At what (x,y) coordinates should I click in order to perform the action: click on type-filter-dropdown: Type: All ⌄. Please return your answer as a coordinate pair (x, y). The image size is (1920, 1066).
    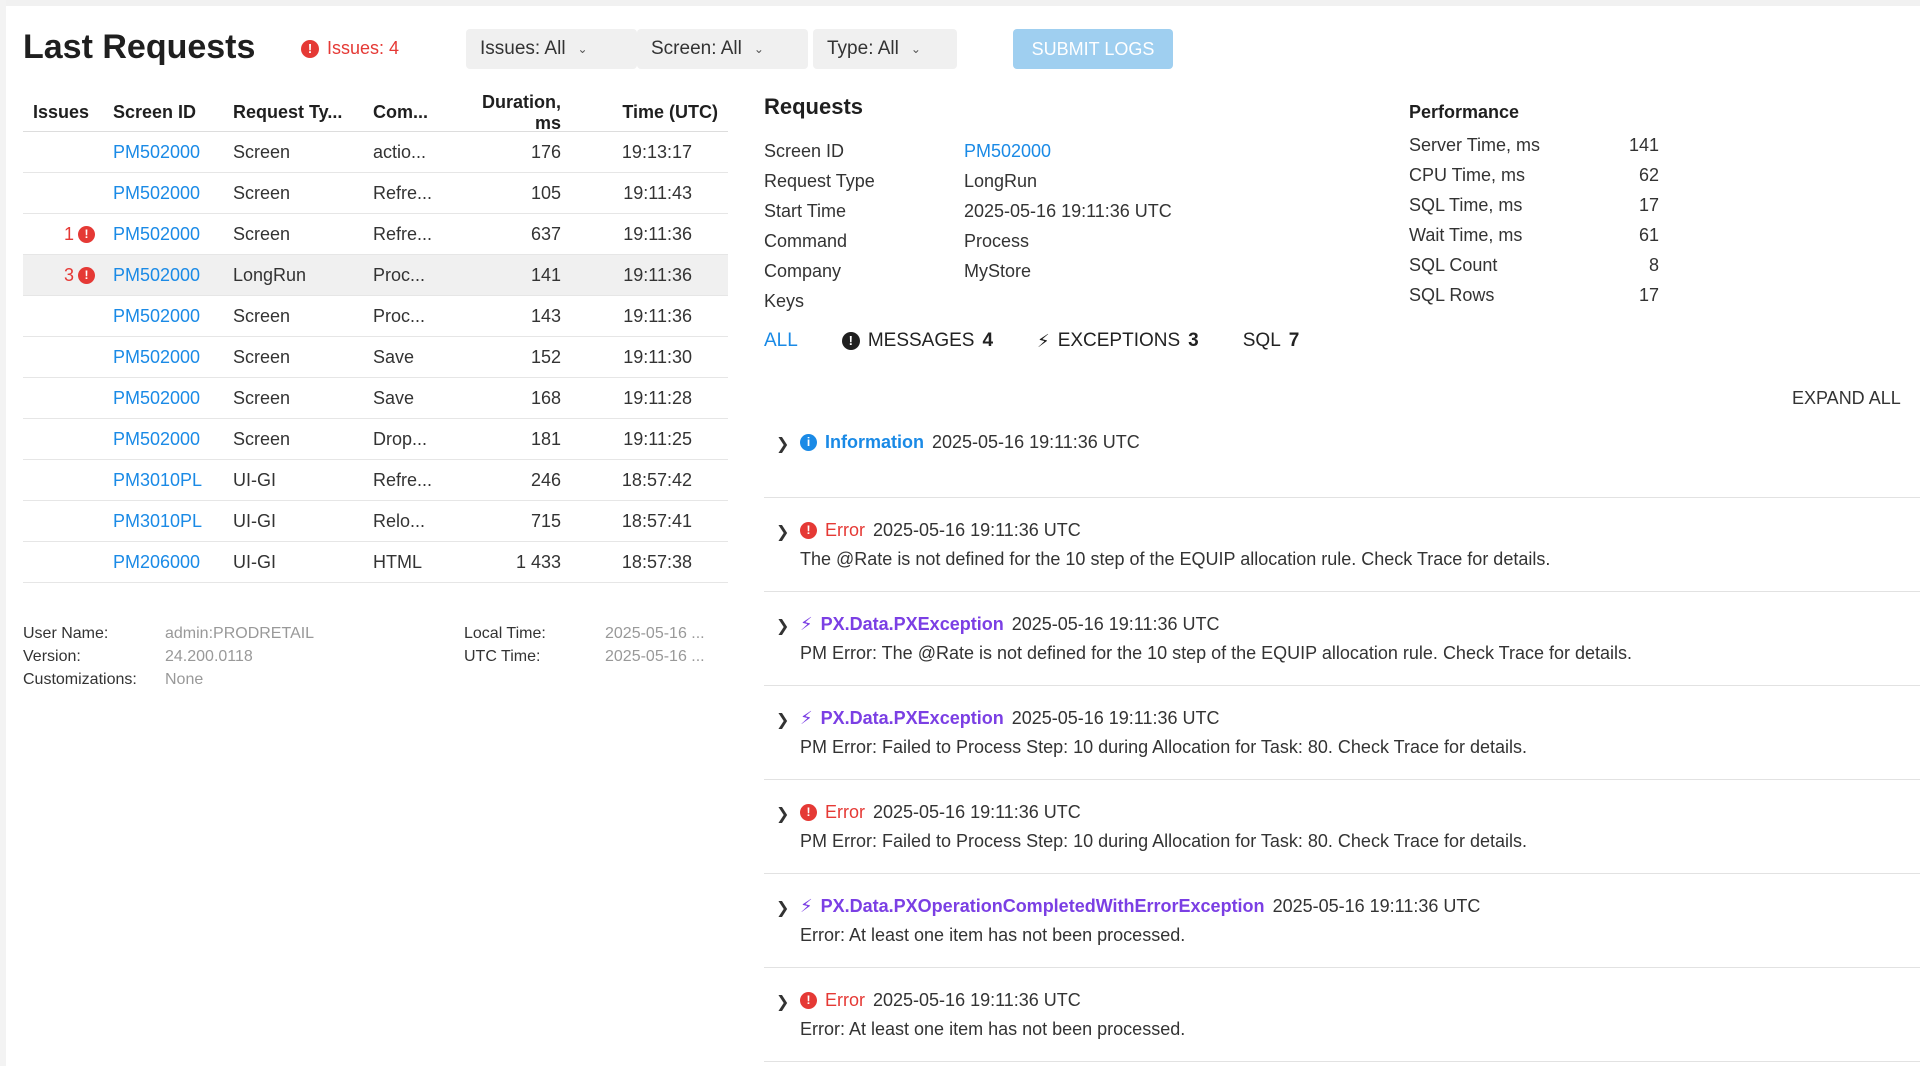
    Looking at the image, I should click on (885, 49).